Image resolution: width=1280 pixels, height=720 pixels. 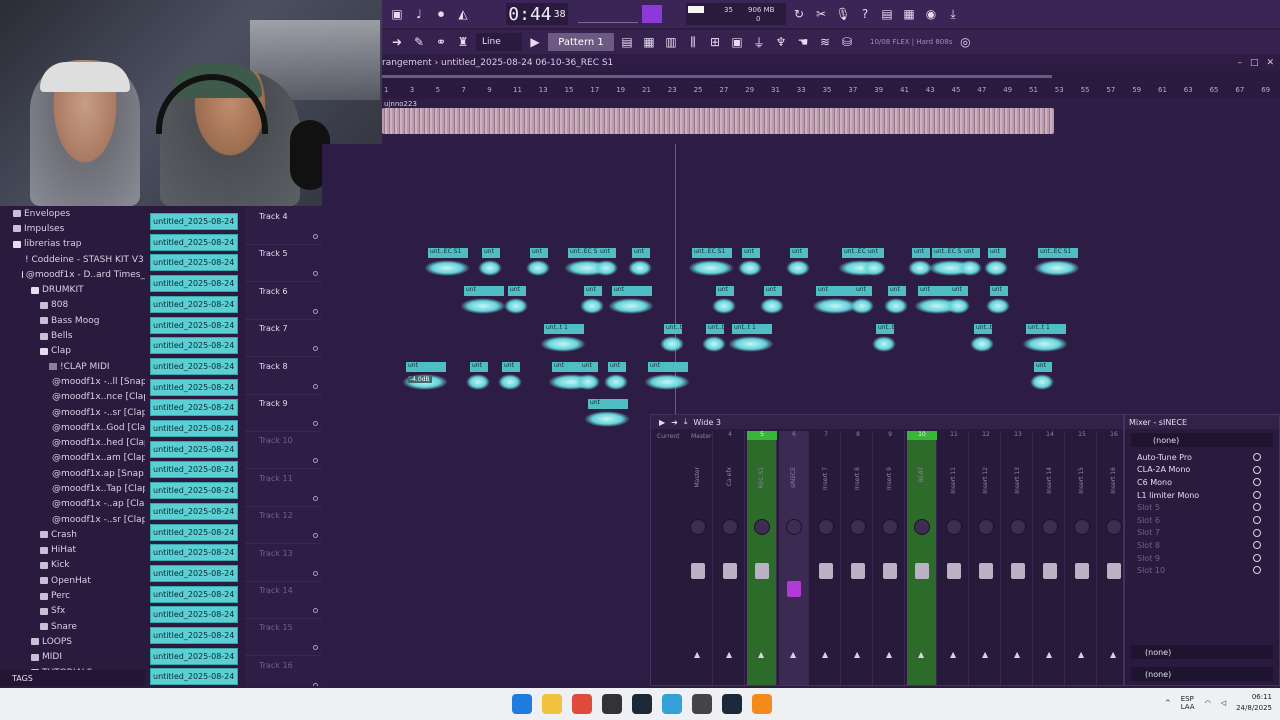 What do you see at coordinates (1202, 457) in the screenshot?
I see `fx-slot: Auto-Tune Pro` at bounding box center [1202, 457].